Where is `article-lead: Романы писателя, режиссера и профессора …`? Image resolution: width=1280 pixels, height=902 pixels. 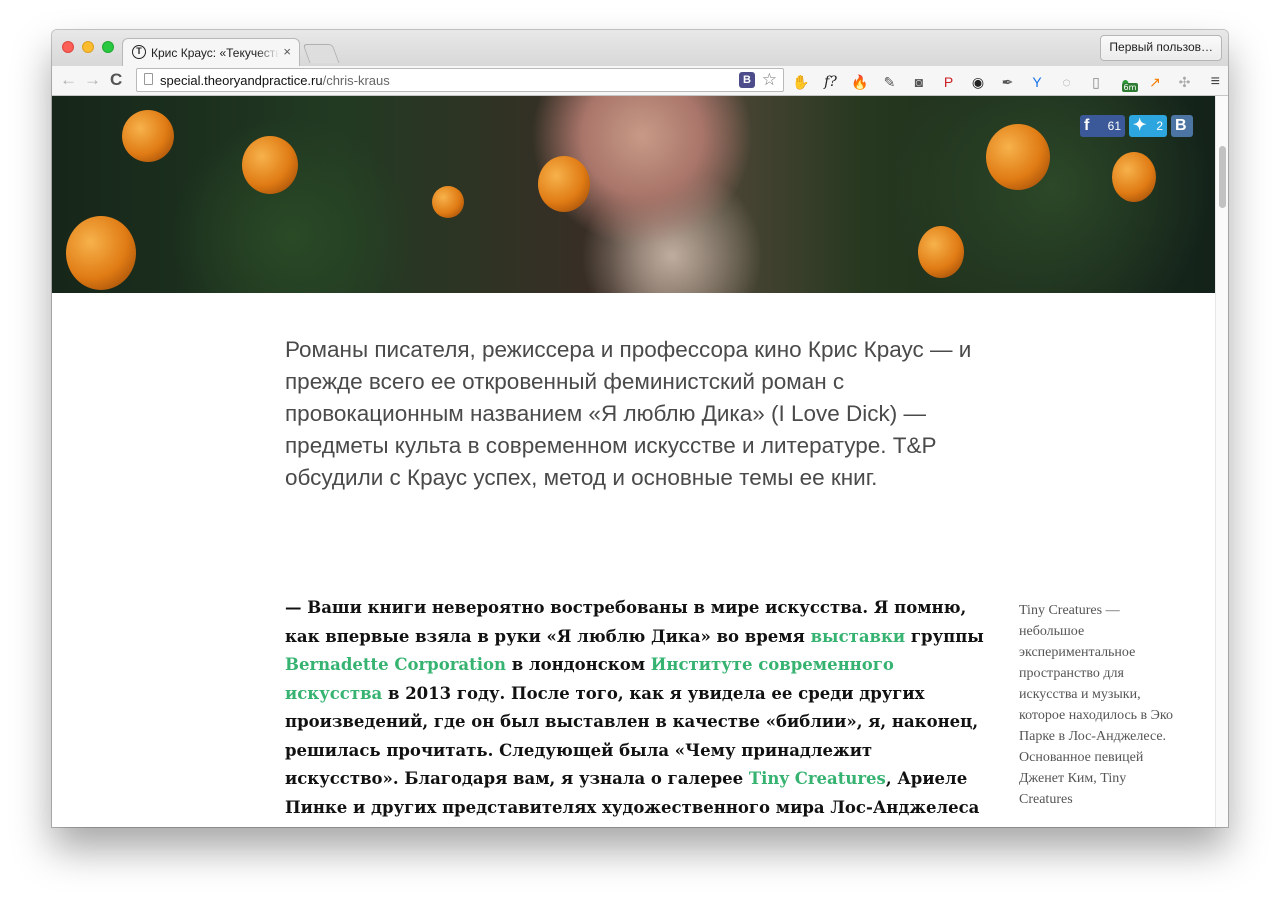 article-lead: Романы писателя, режиссера и профессора … is located at coordinates (628, 413).